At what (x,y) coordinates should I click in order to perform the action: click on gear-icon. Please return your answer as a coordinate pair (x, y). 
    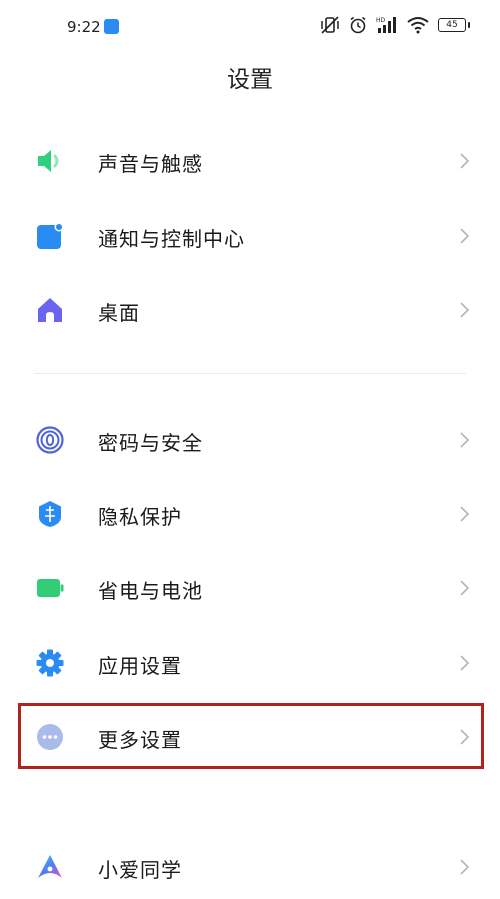
    Looking at the image, I should click on (50, 663).